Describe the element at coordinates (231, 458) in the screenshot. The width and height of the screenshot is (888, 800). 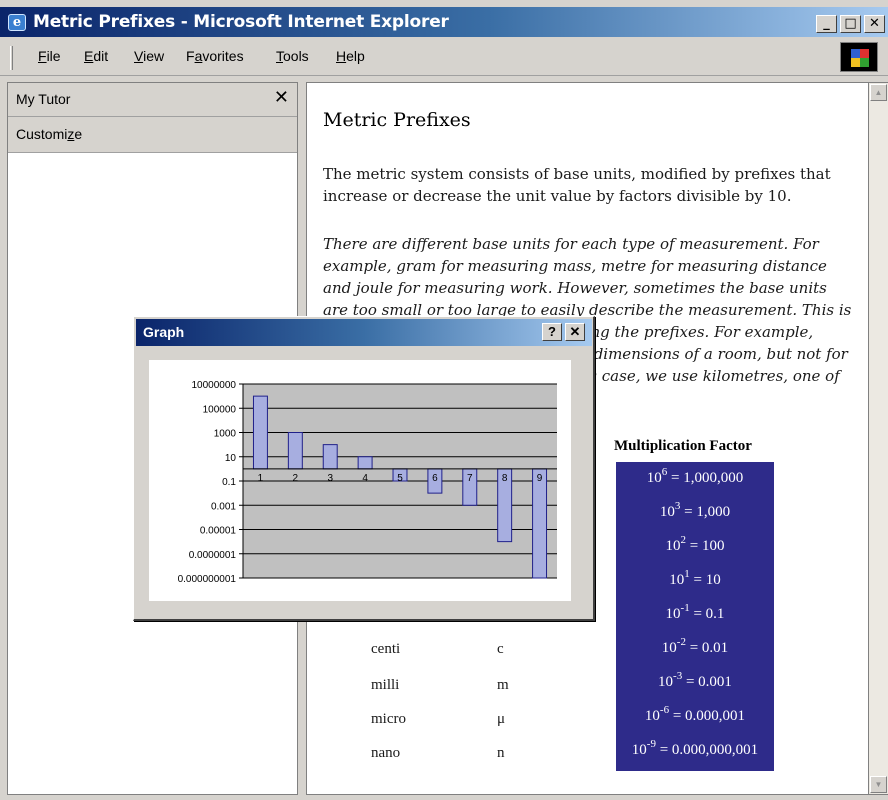
I see `y-tick-label: 10` at that location.